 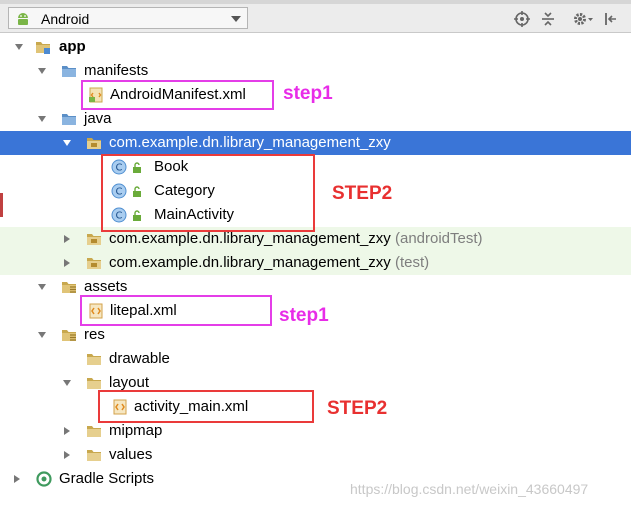 I want to click on tree-item-category: C Category, so click(x=315, y=191).